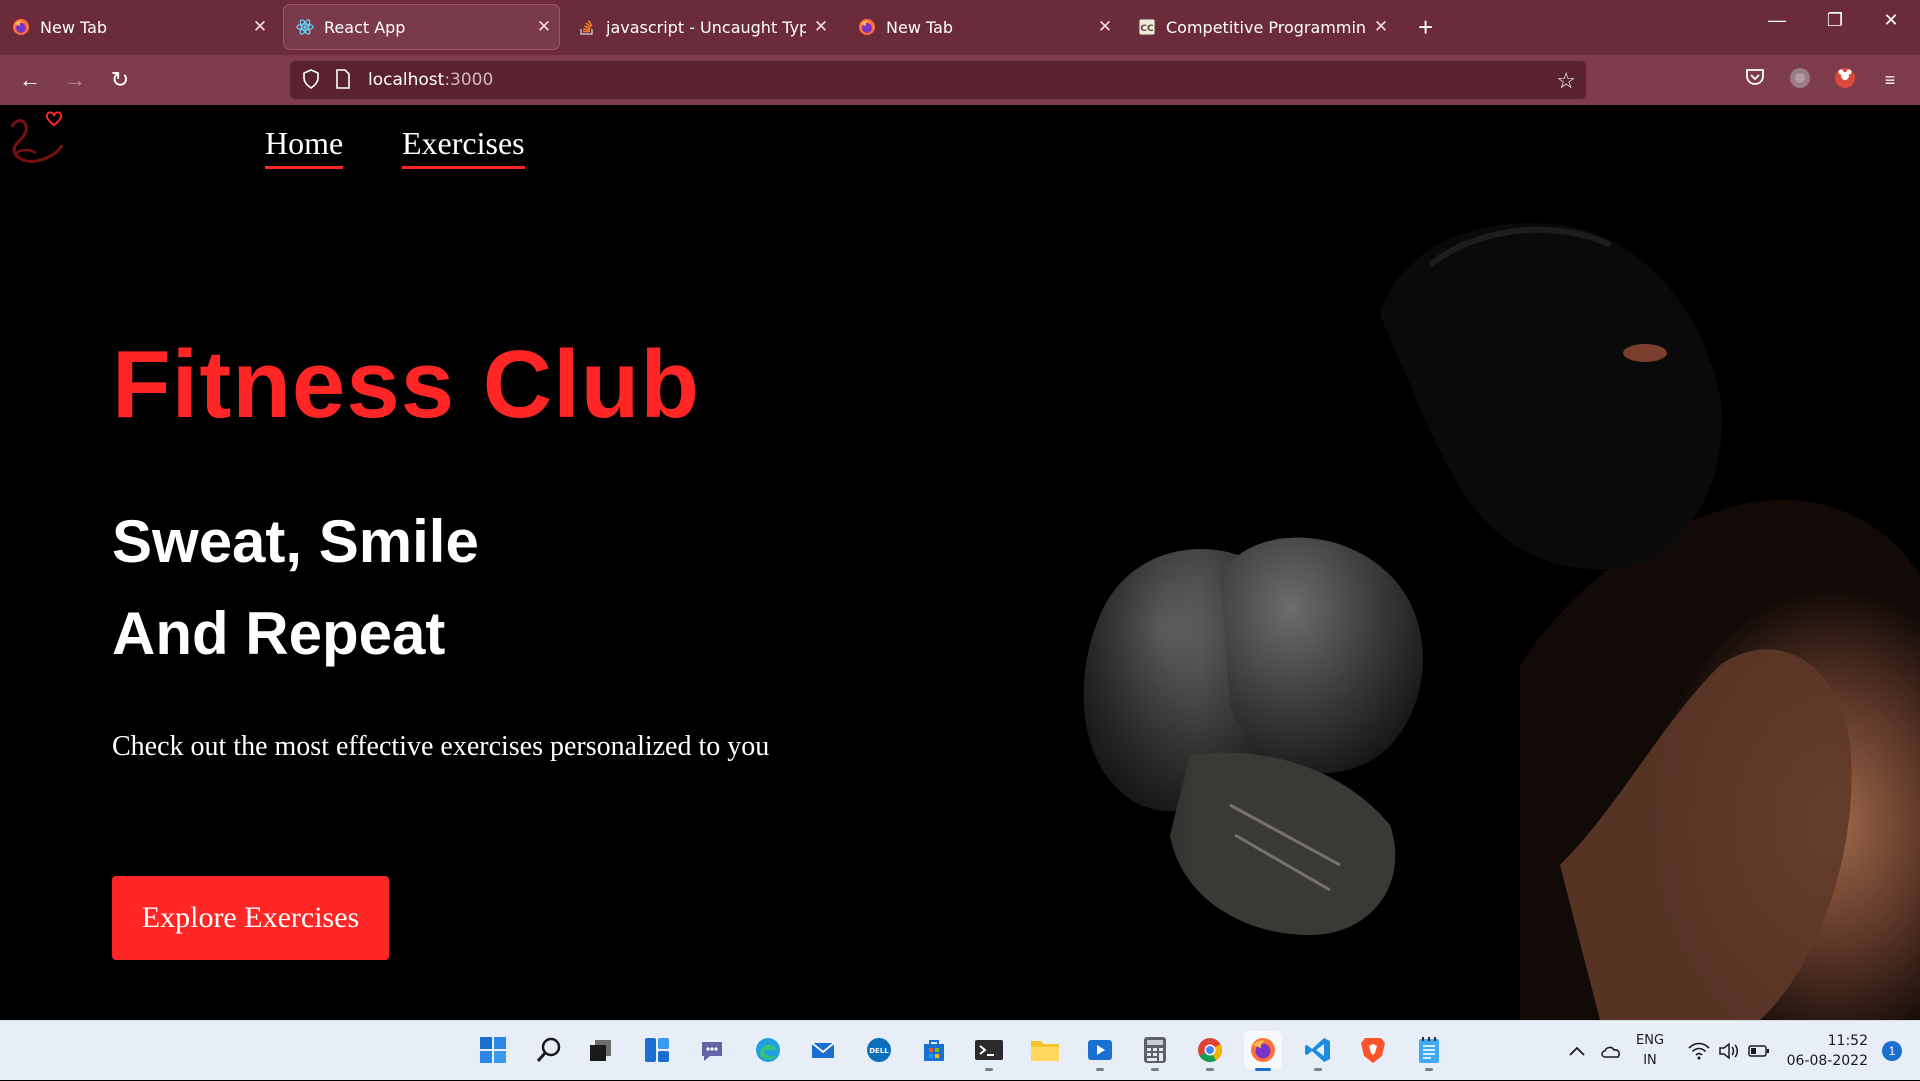 Image resolution: width=1920 pixels, height=1081 pixels. Describe the element at coordinates (587, 27) in the screenshot. I see `stackoverflow-icon` at that location.